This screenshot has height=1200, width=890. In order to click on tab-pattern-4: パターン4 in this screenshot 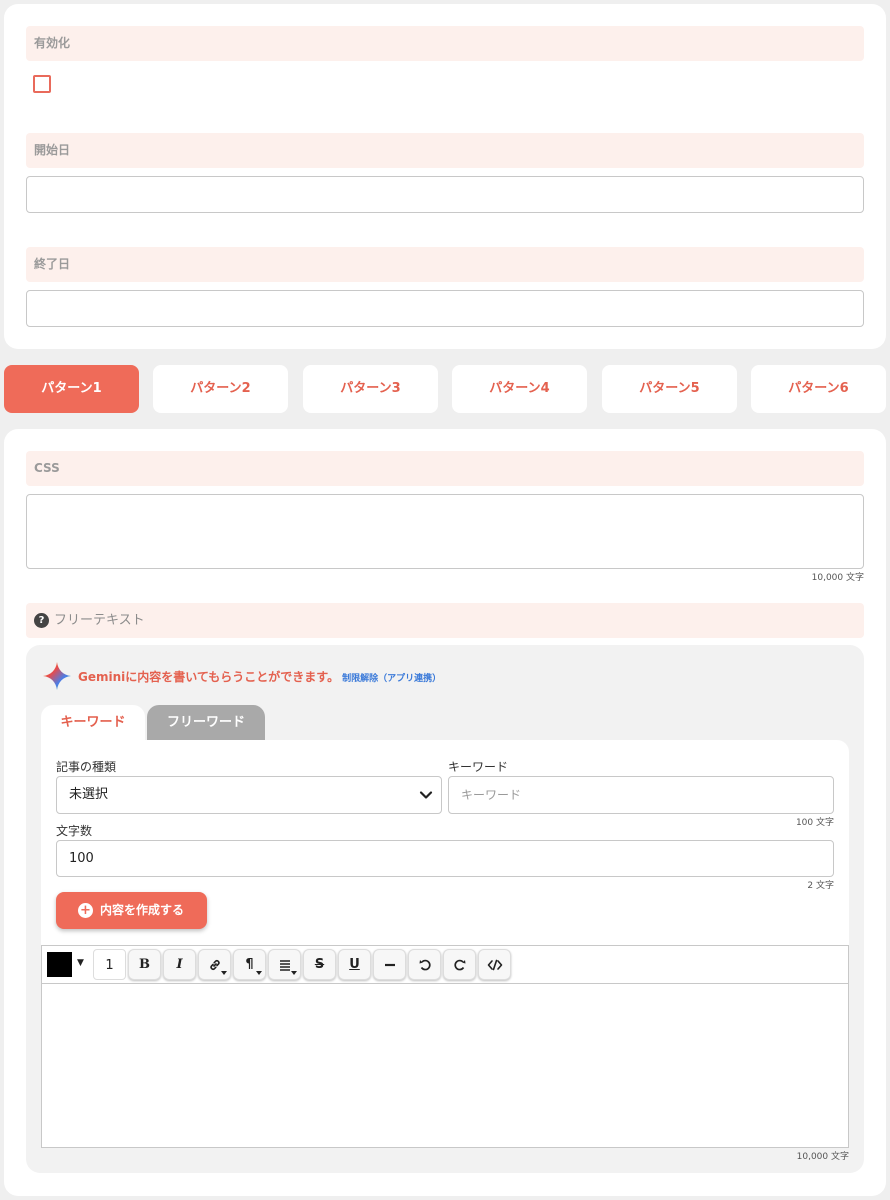, I will do `click(519, 389)`.